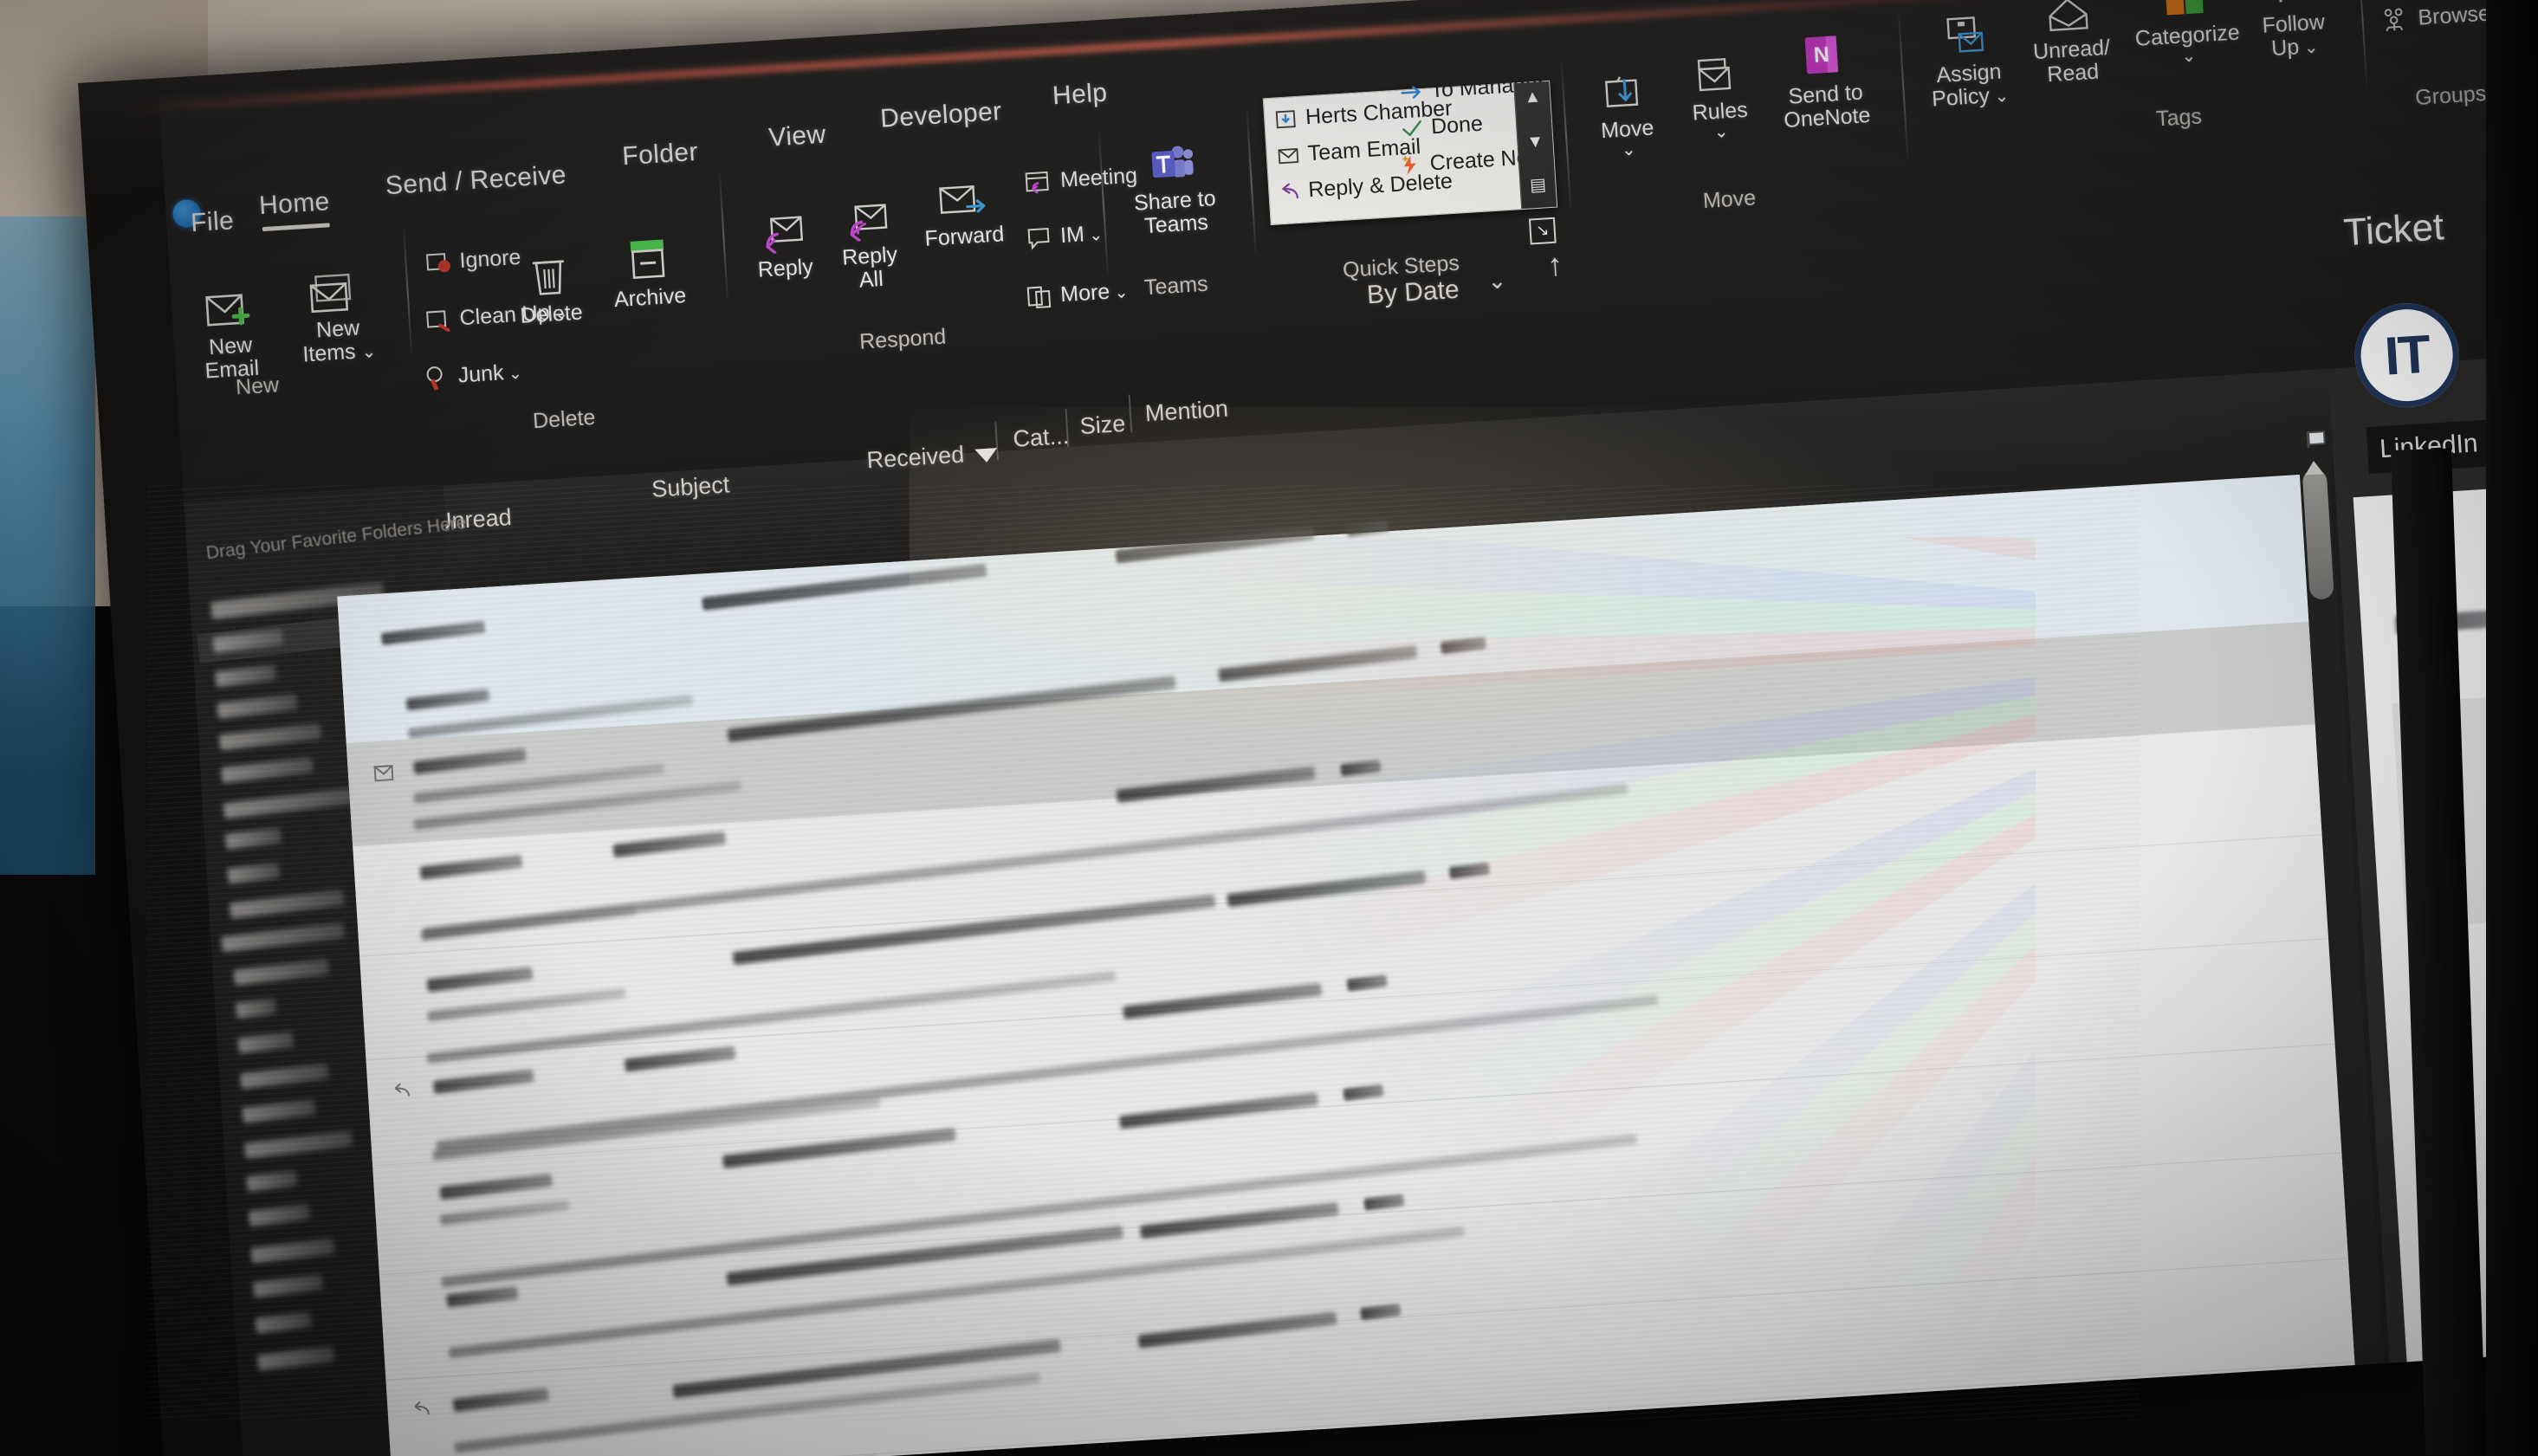  Describe the element at coordinates (1824, 81) in the screenshot. I see `send-to-onenote-button: N Send to OneNote` at that location.